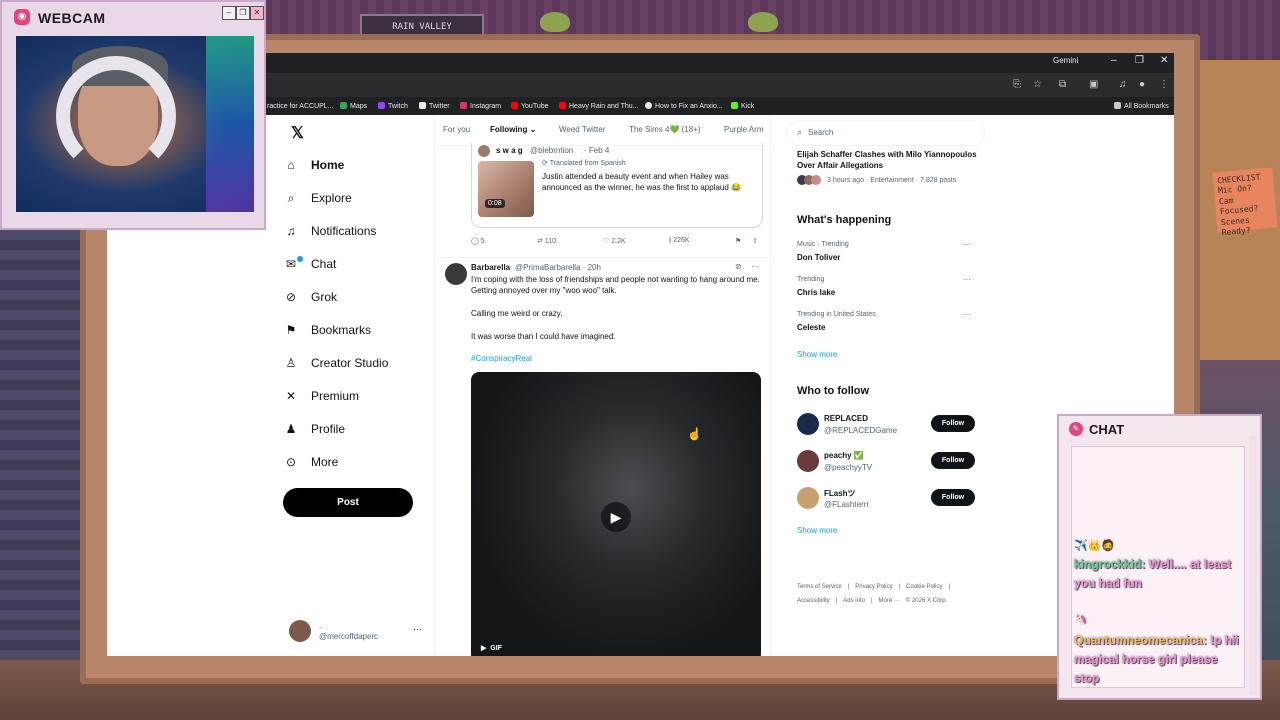 This screenshot has width=1280, height=720. I want to click on bookmark: Maps, so click(353, 106).